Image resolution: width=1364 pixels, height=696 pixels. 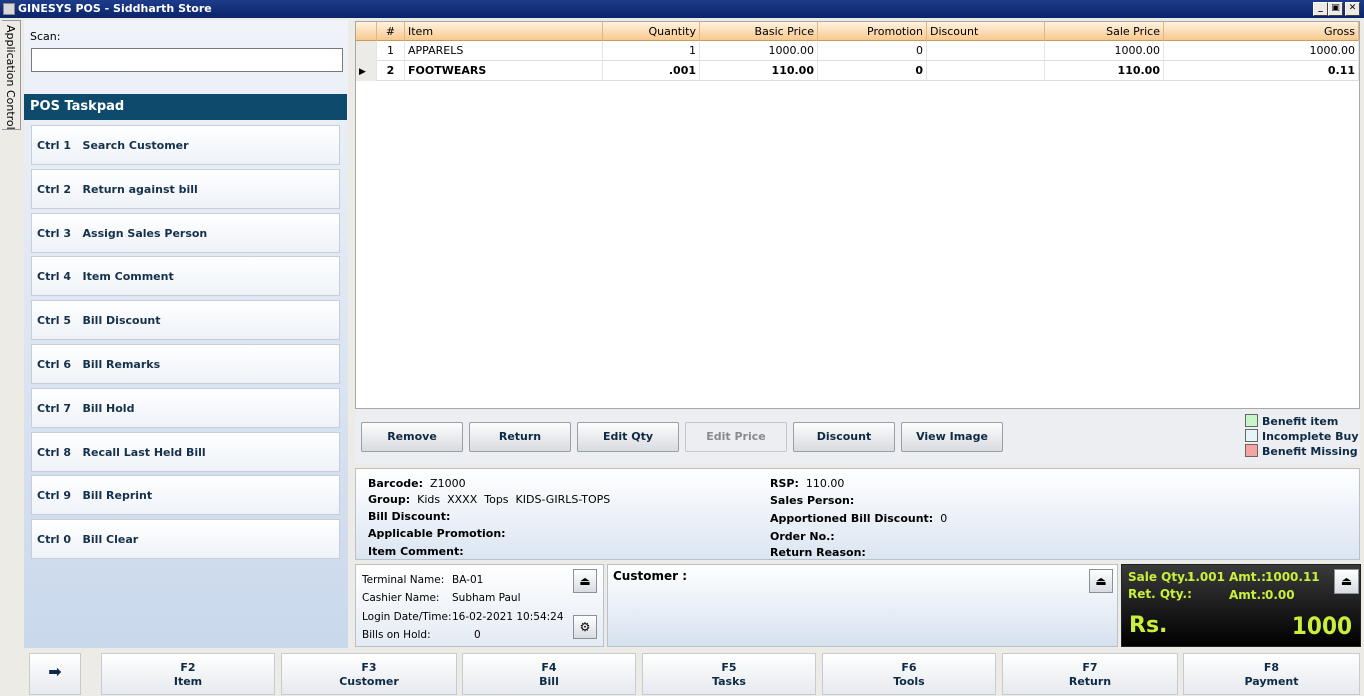 What do you see at coordinates (736, 437) in the screenshot?
I see `edit-price-button: Edit Price` at bounding box center [736, 437].